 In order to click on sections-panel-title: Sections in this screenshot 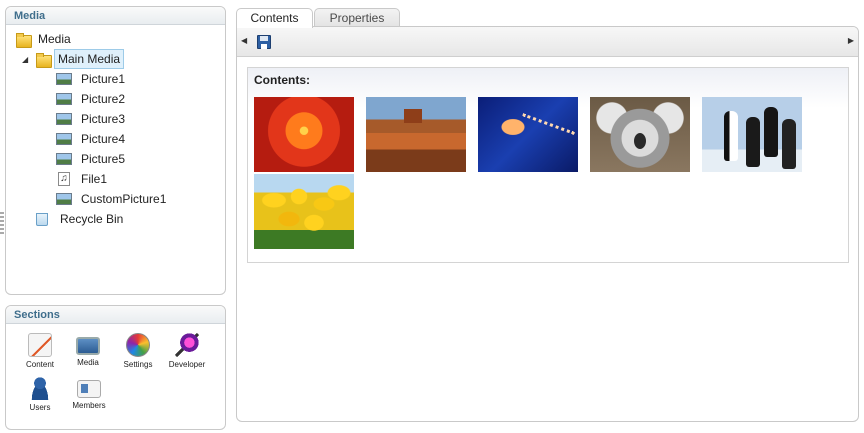, I will do `click(115, 315)`.